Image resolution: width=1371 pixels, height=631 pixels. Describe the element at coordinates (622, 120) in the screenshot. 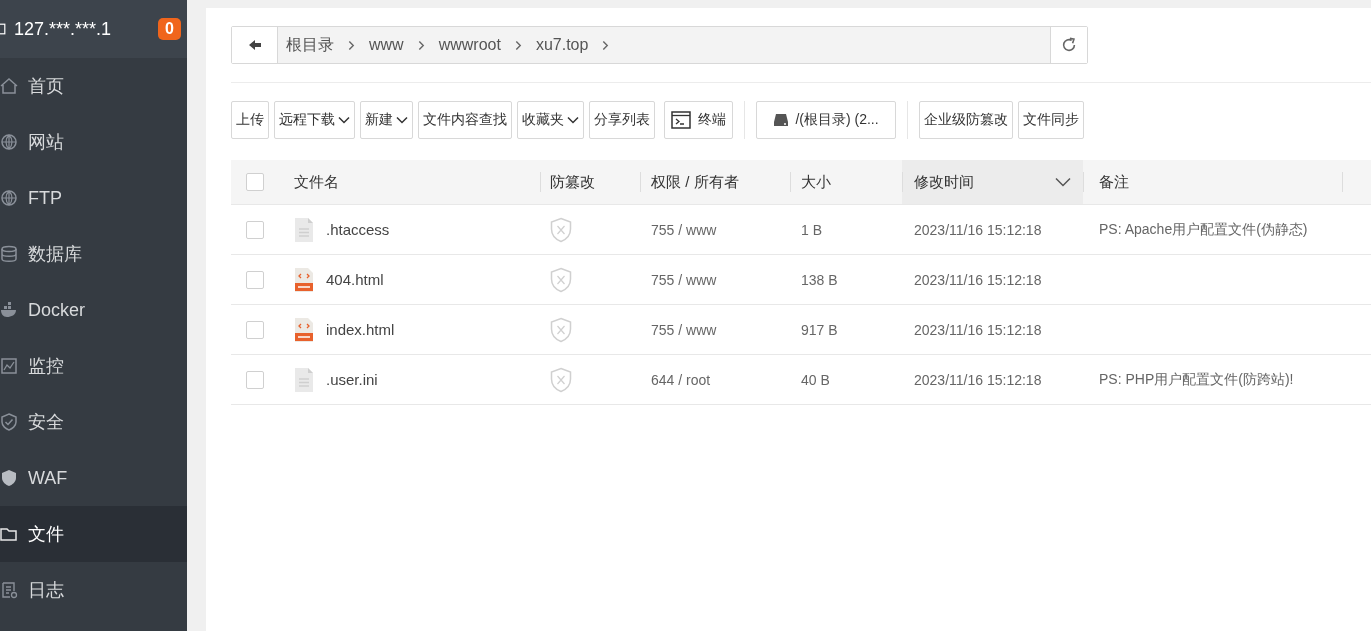

I see `toolbar-button: 分享列表` at that location.